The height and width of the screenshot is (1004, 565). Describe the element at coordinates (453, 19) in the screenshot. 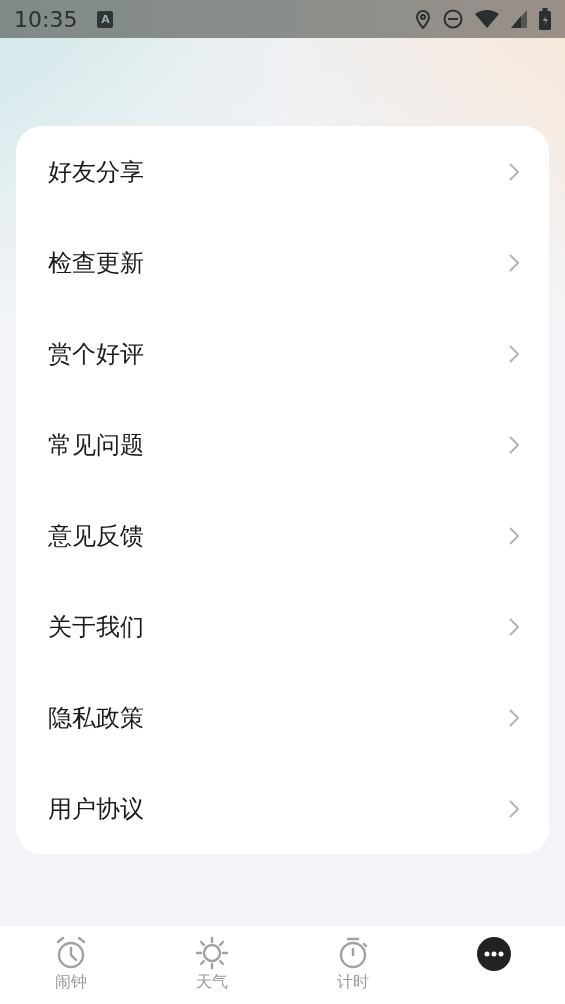

I see `do-not-disturb-icon` at that location.